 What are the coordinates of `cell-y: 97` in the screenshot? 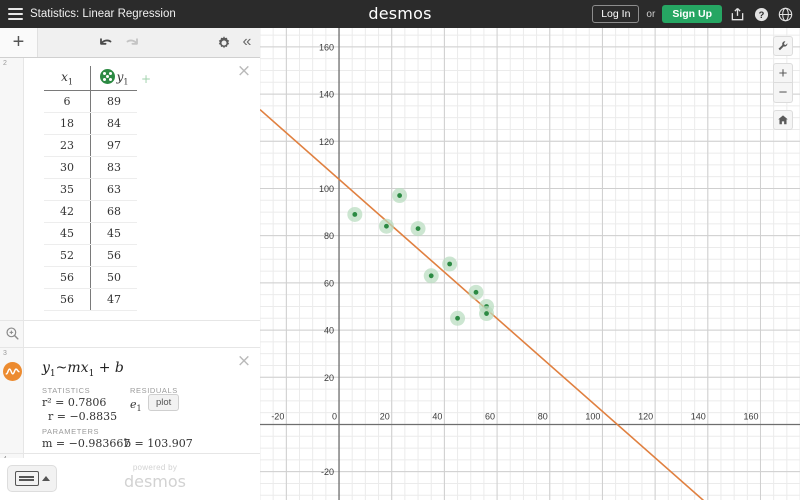 It's located at (113, 145).